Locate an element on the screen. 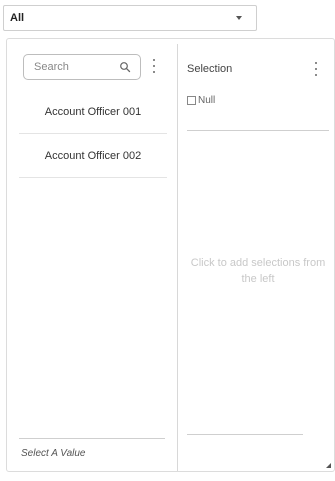 Image resolution: width=335 pixels, height=481 pixels. pane-divider is located at coordinates (177, 257).